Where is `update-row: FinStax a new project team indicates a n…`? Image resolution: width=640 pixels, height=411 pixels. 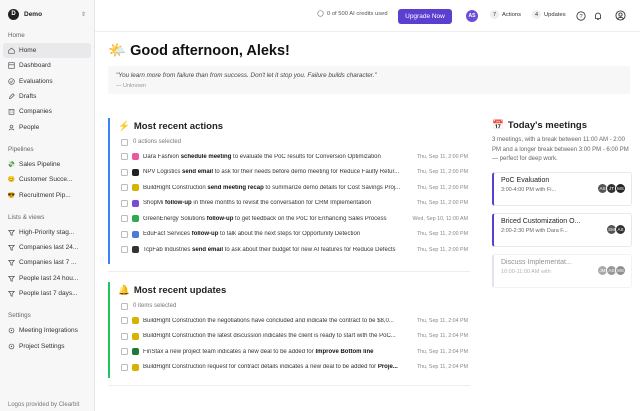
update-row: FinStax a new project team indicates a n… is located at coordinates (290, 352).